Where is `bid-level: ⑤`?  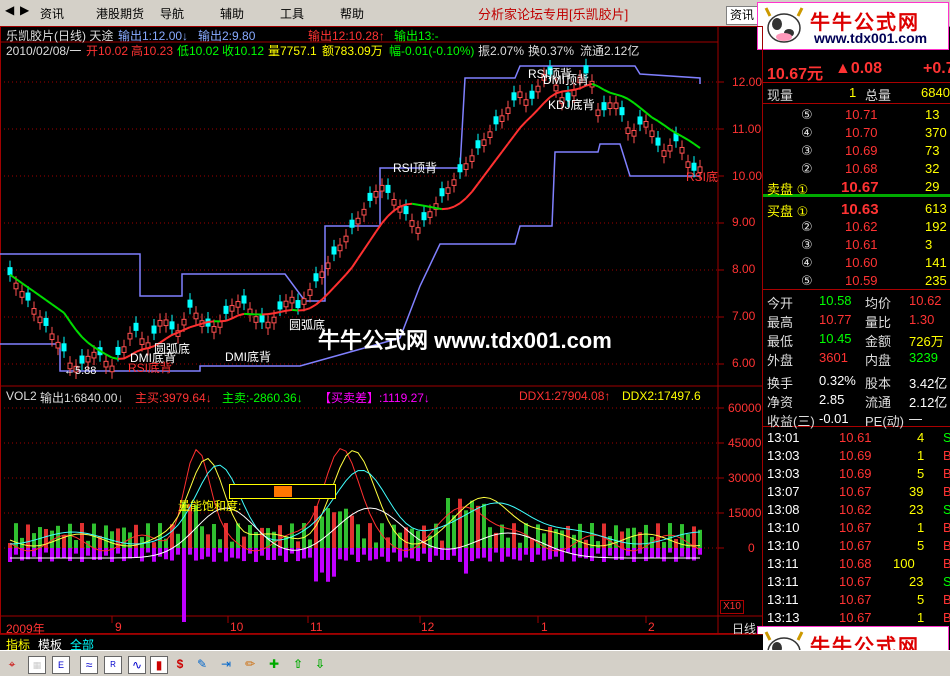 bid-level: ⑤ is located at coordinates (807, 281).